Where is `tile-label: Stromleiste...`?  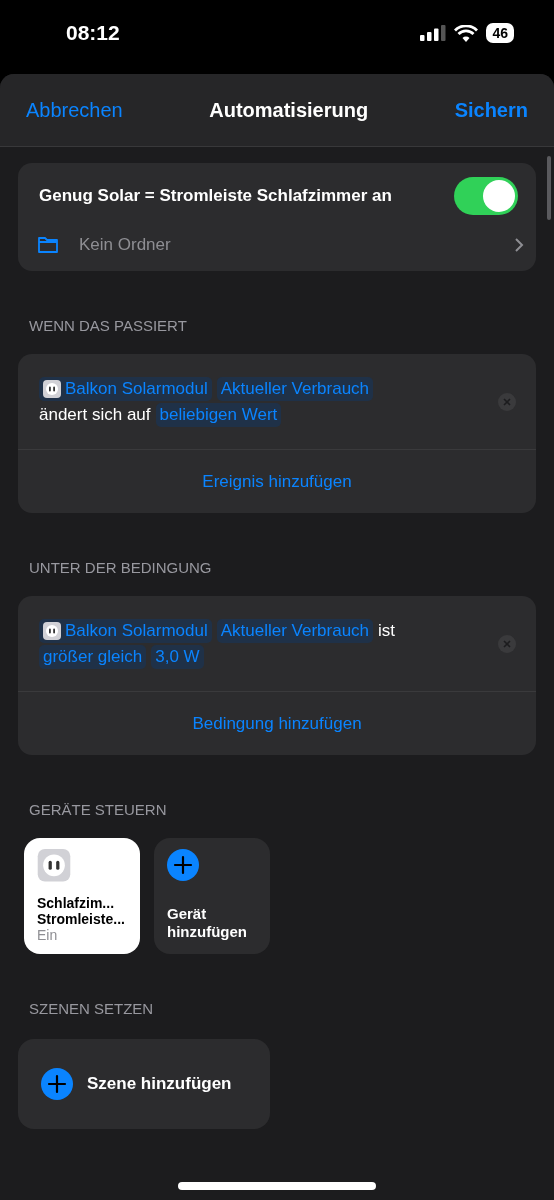 tile-label: Stromleiste... is located at coordinates (81, 919).